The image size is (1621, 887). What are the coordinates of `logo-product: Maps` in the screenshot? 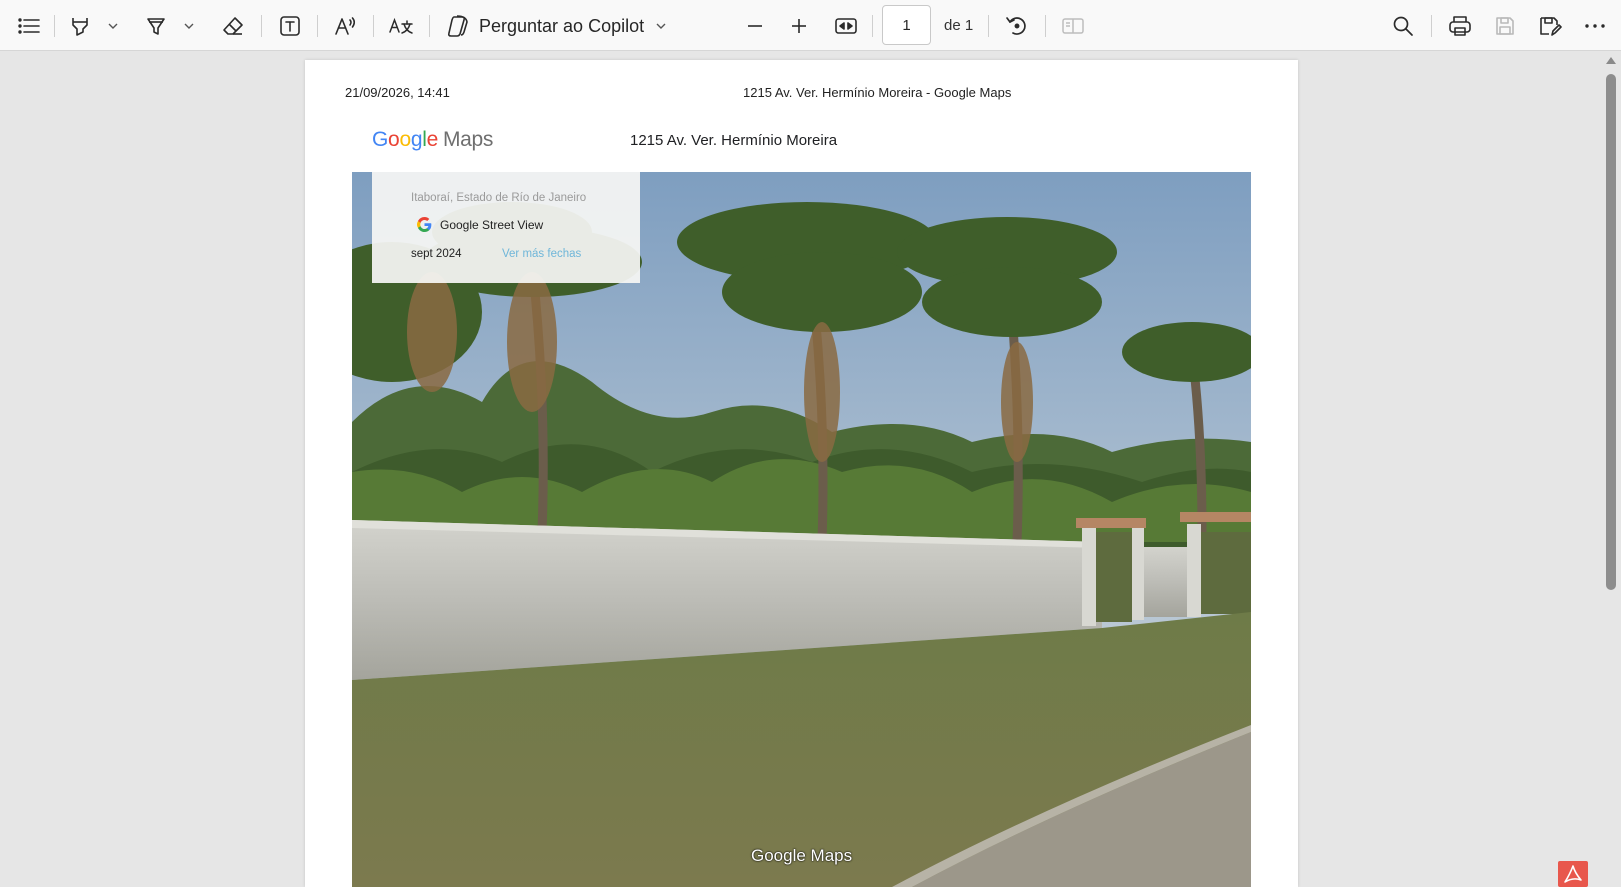 It's located at (468, 139).